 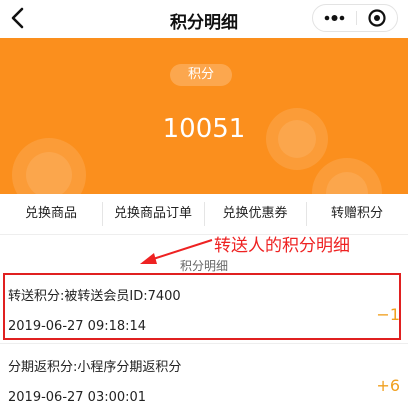 I want to click on tab-exchange-goods: 兑换商品, so click(x=51, y=214).